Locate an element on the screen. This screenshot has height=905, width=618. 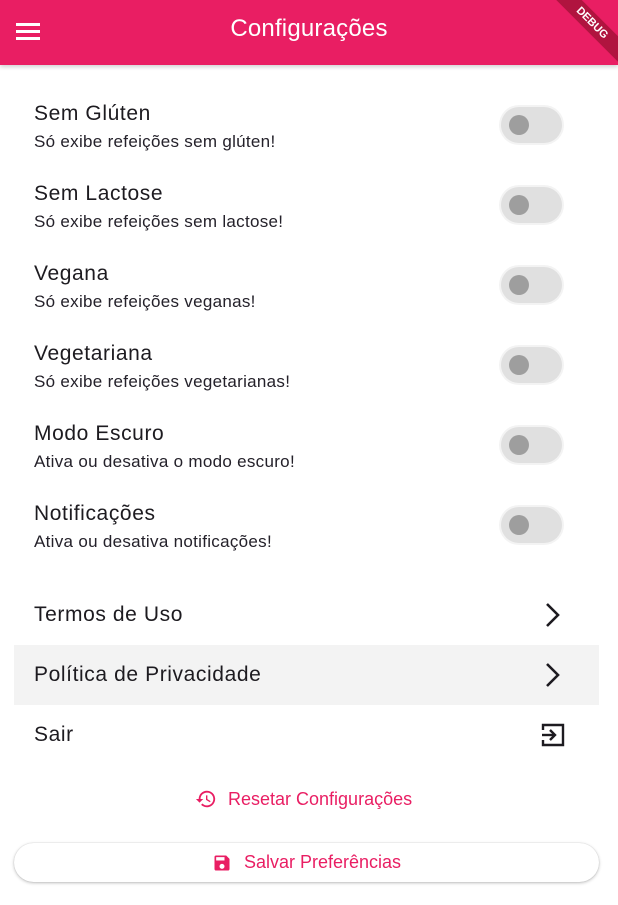
vegan-switch is located at coordinates (531, 285).